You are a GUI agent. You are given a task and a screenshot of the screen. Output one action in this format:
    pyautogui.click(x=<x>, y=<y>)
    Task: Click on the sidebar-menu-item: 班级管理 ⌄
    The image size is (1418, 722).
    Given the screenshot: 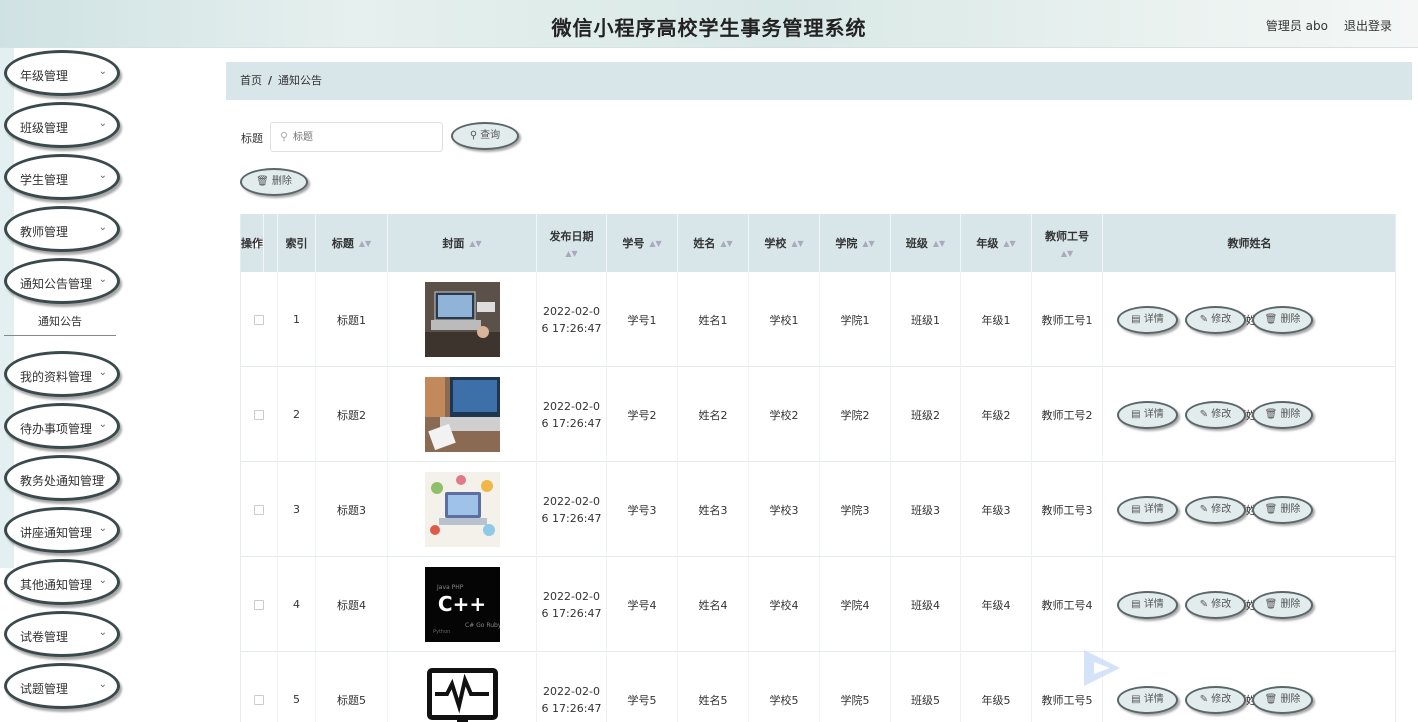 What is the action you would take?
    pyautogui.click(x=62, y=125)
    